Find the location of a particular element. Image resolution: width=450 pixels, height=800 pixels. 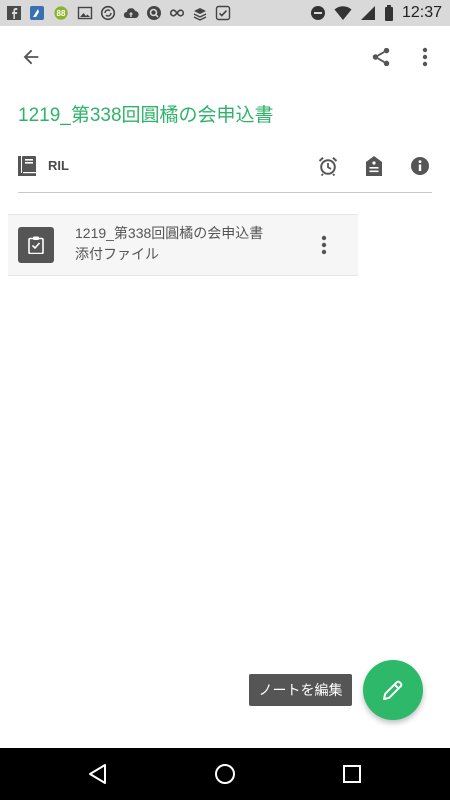

arrow-left-icon is located at coordinates (31, 57).